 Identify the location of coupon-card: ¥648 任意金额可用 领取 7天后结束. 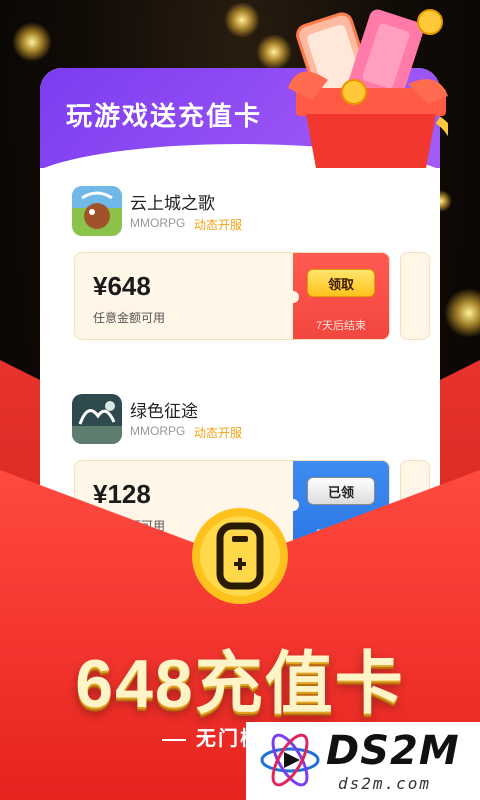
(232, 296).